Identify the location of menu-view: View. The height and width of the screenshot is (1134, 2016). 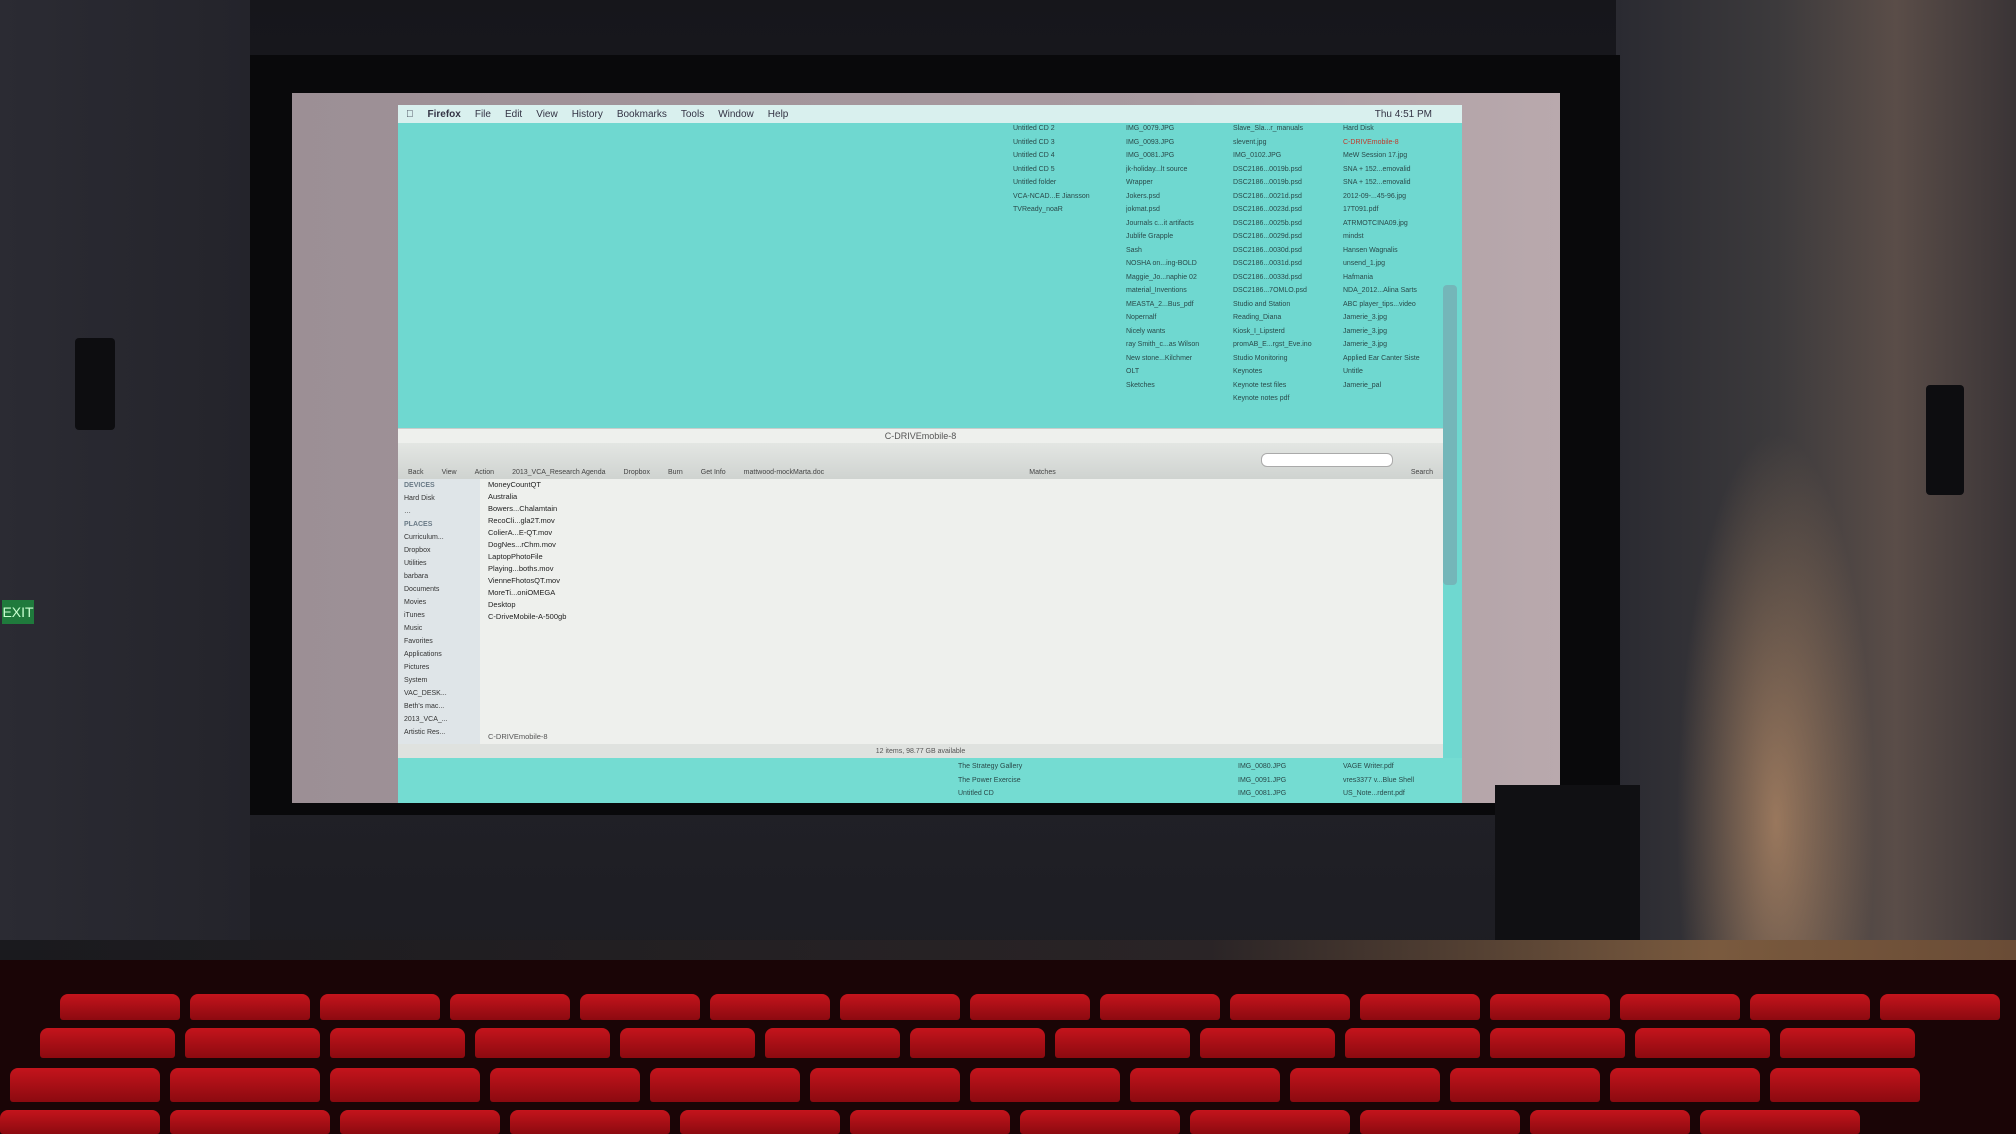
(547, 114).